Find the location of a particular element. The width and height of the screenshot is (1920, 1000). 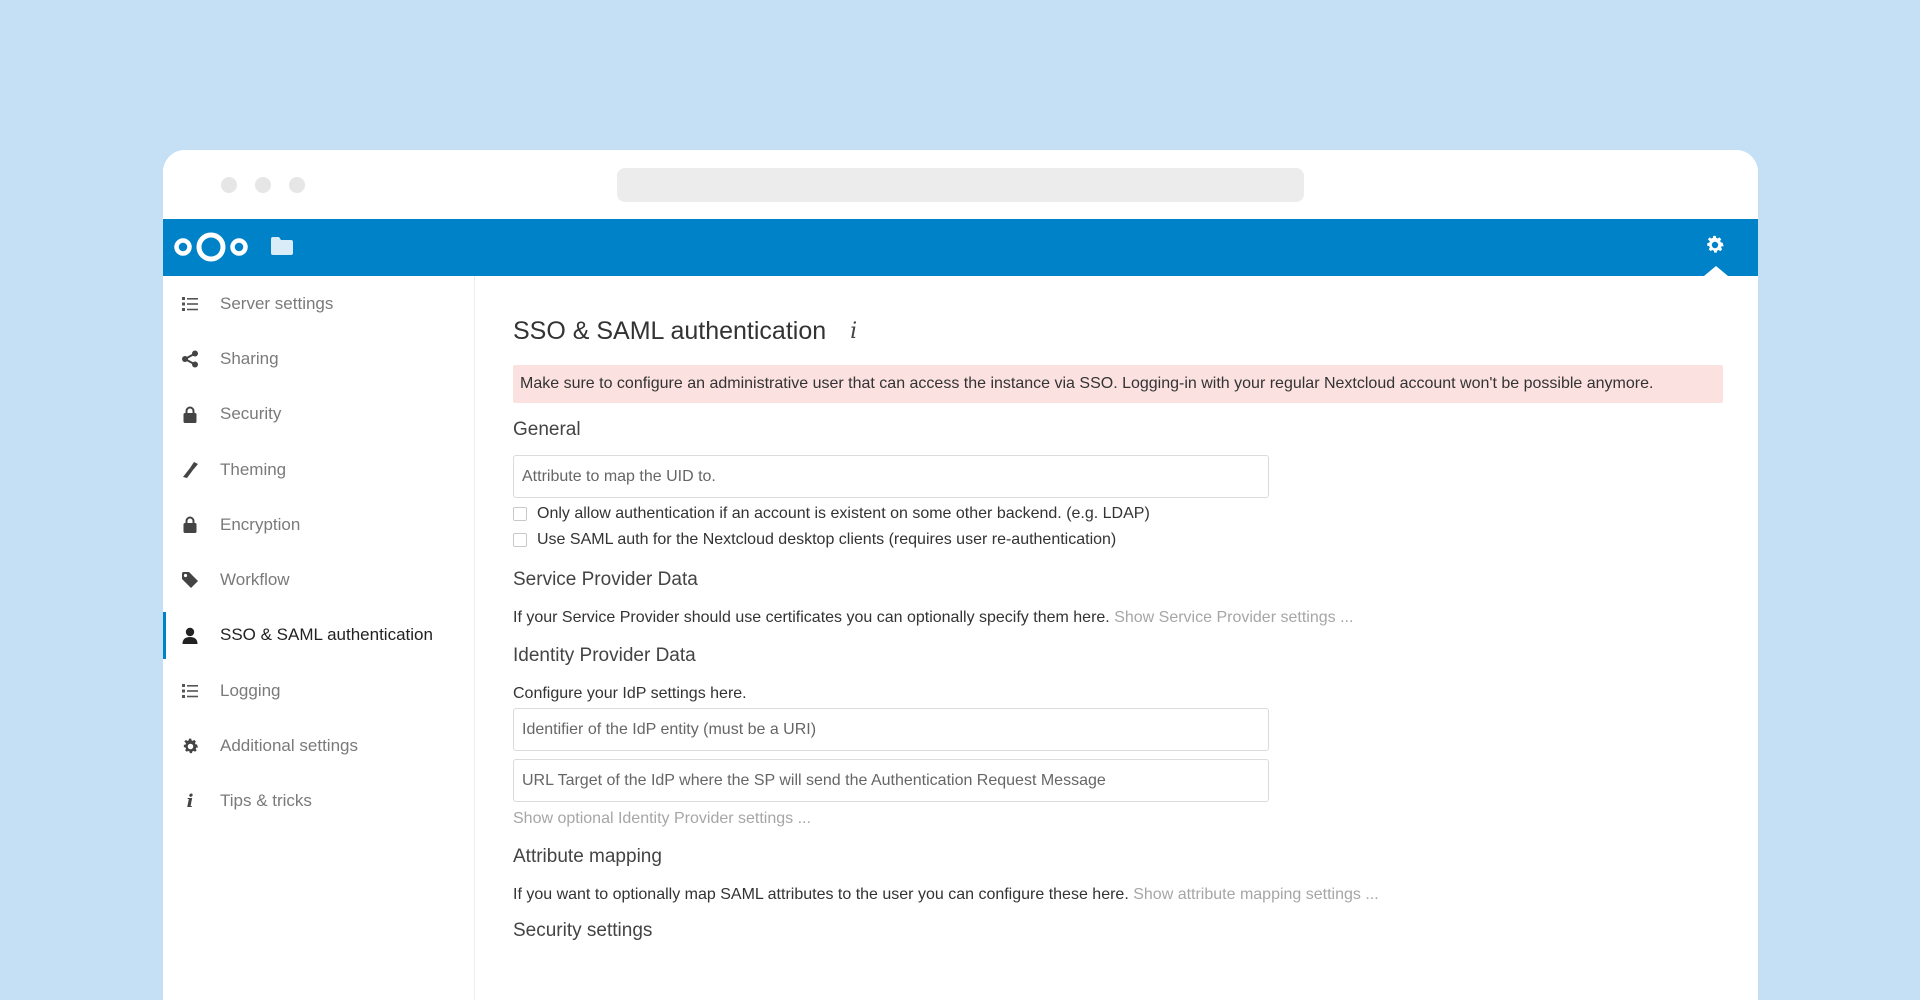

sidebar-item-server-settings: Server settings is located at coordinates (318, 303).